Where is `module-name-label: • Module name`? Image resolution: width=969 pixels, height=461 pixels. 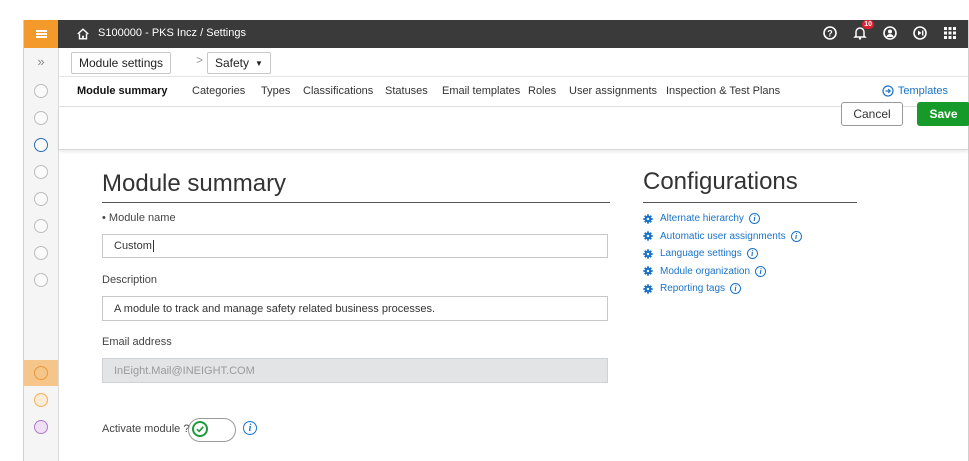 module-name-label: • Module name is located at coordinates (139, 218).